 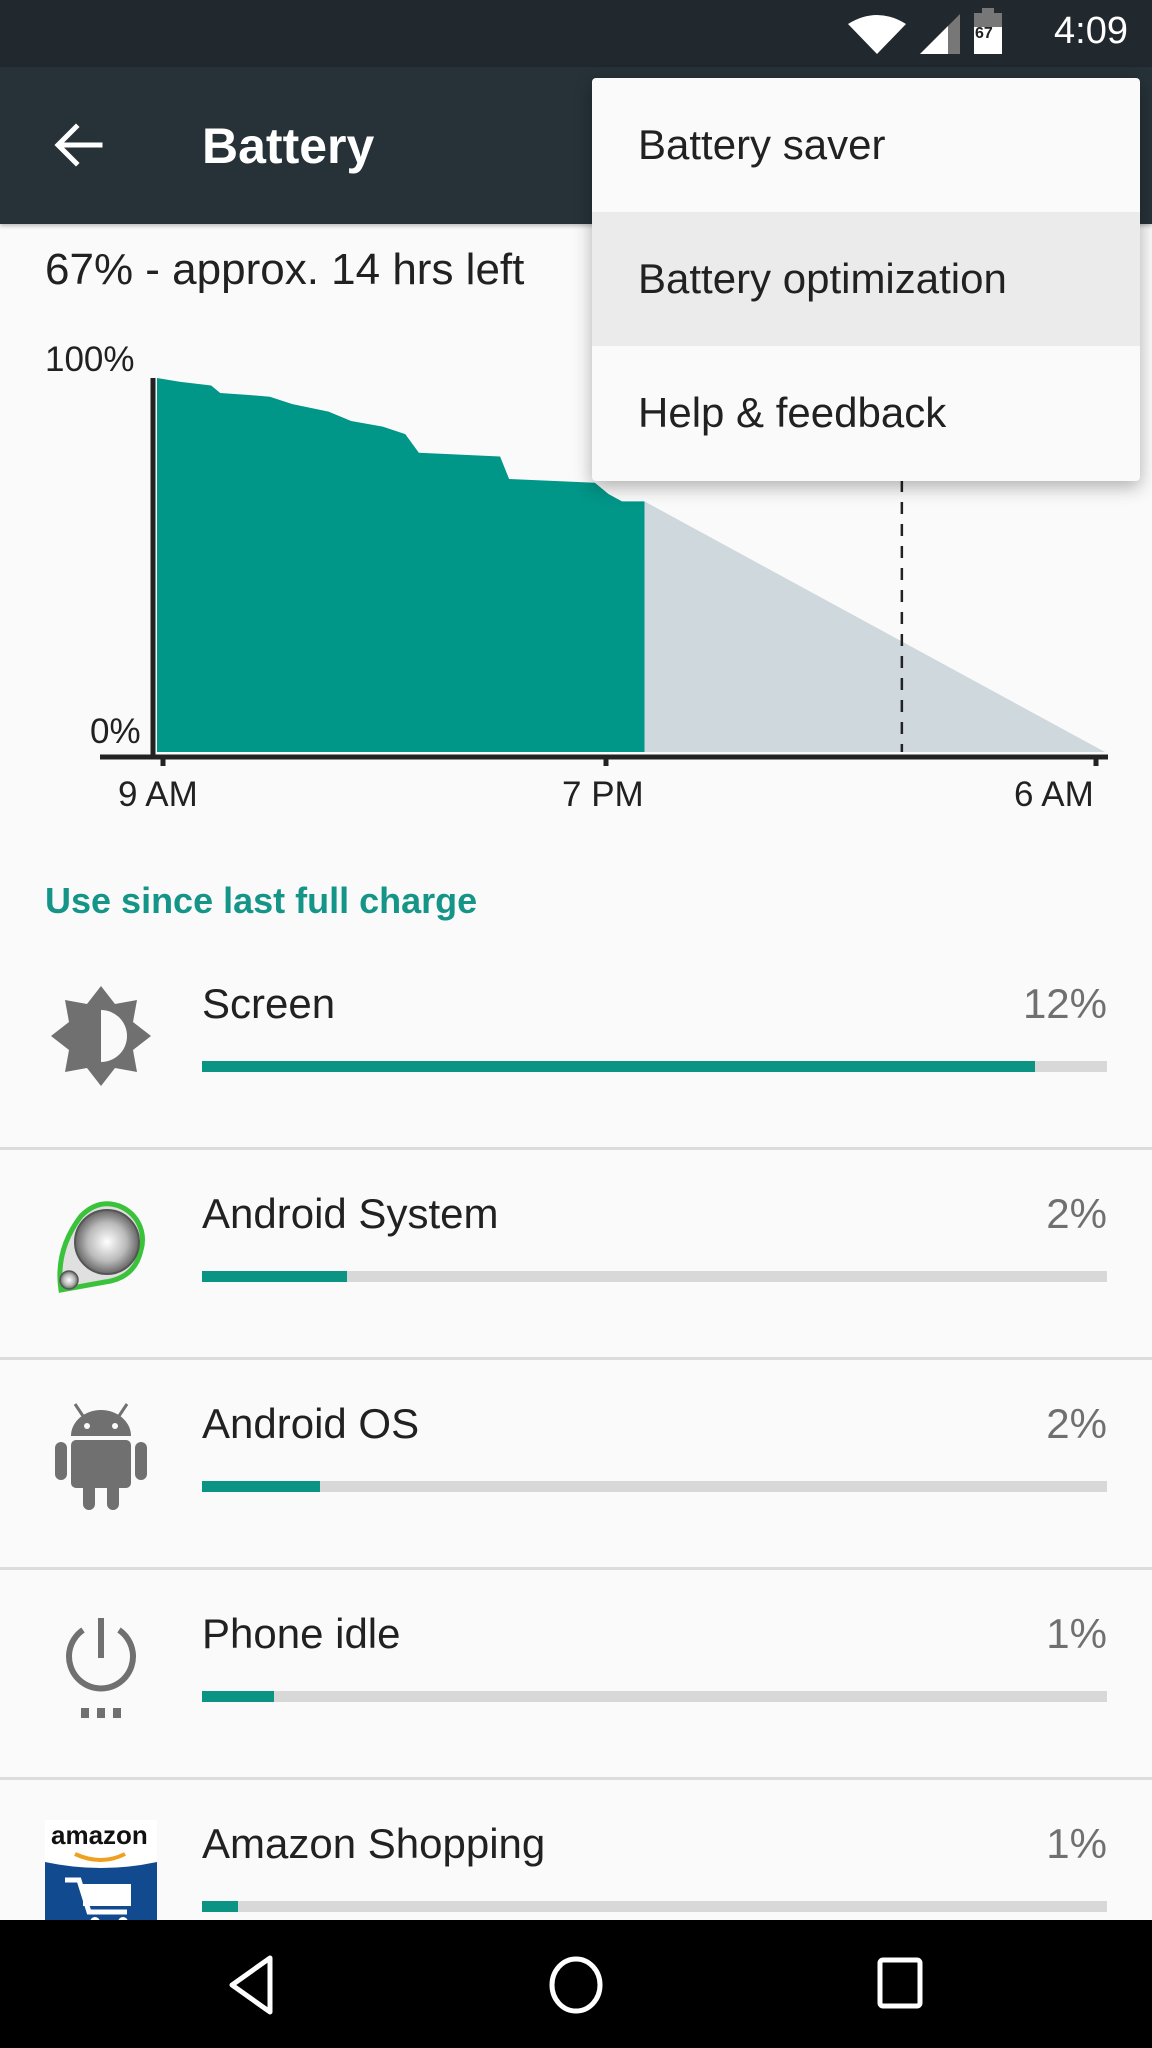 I want to click on wifi-icon, so click(x=877, y=34).